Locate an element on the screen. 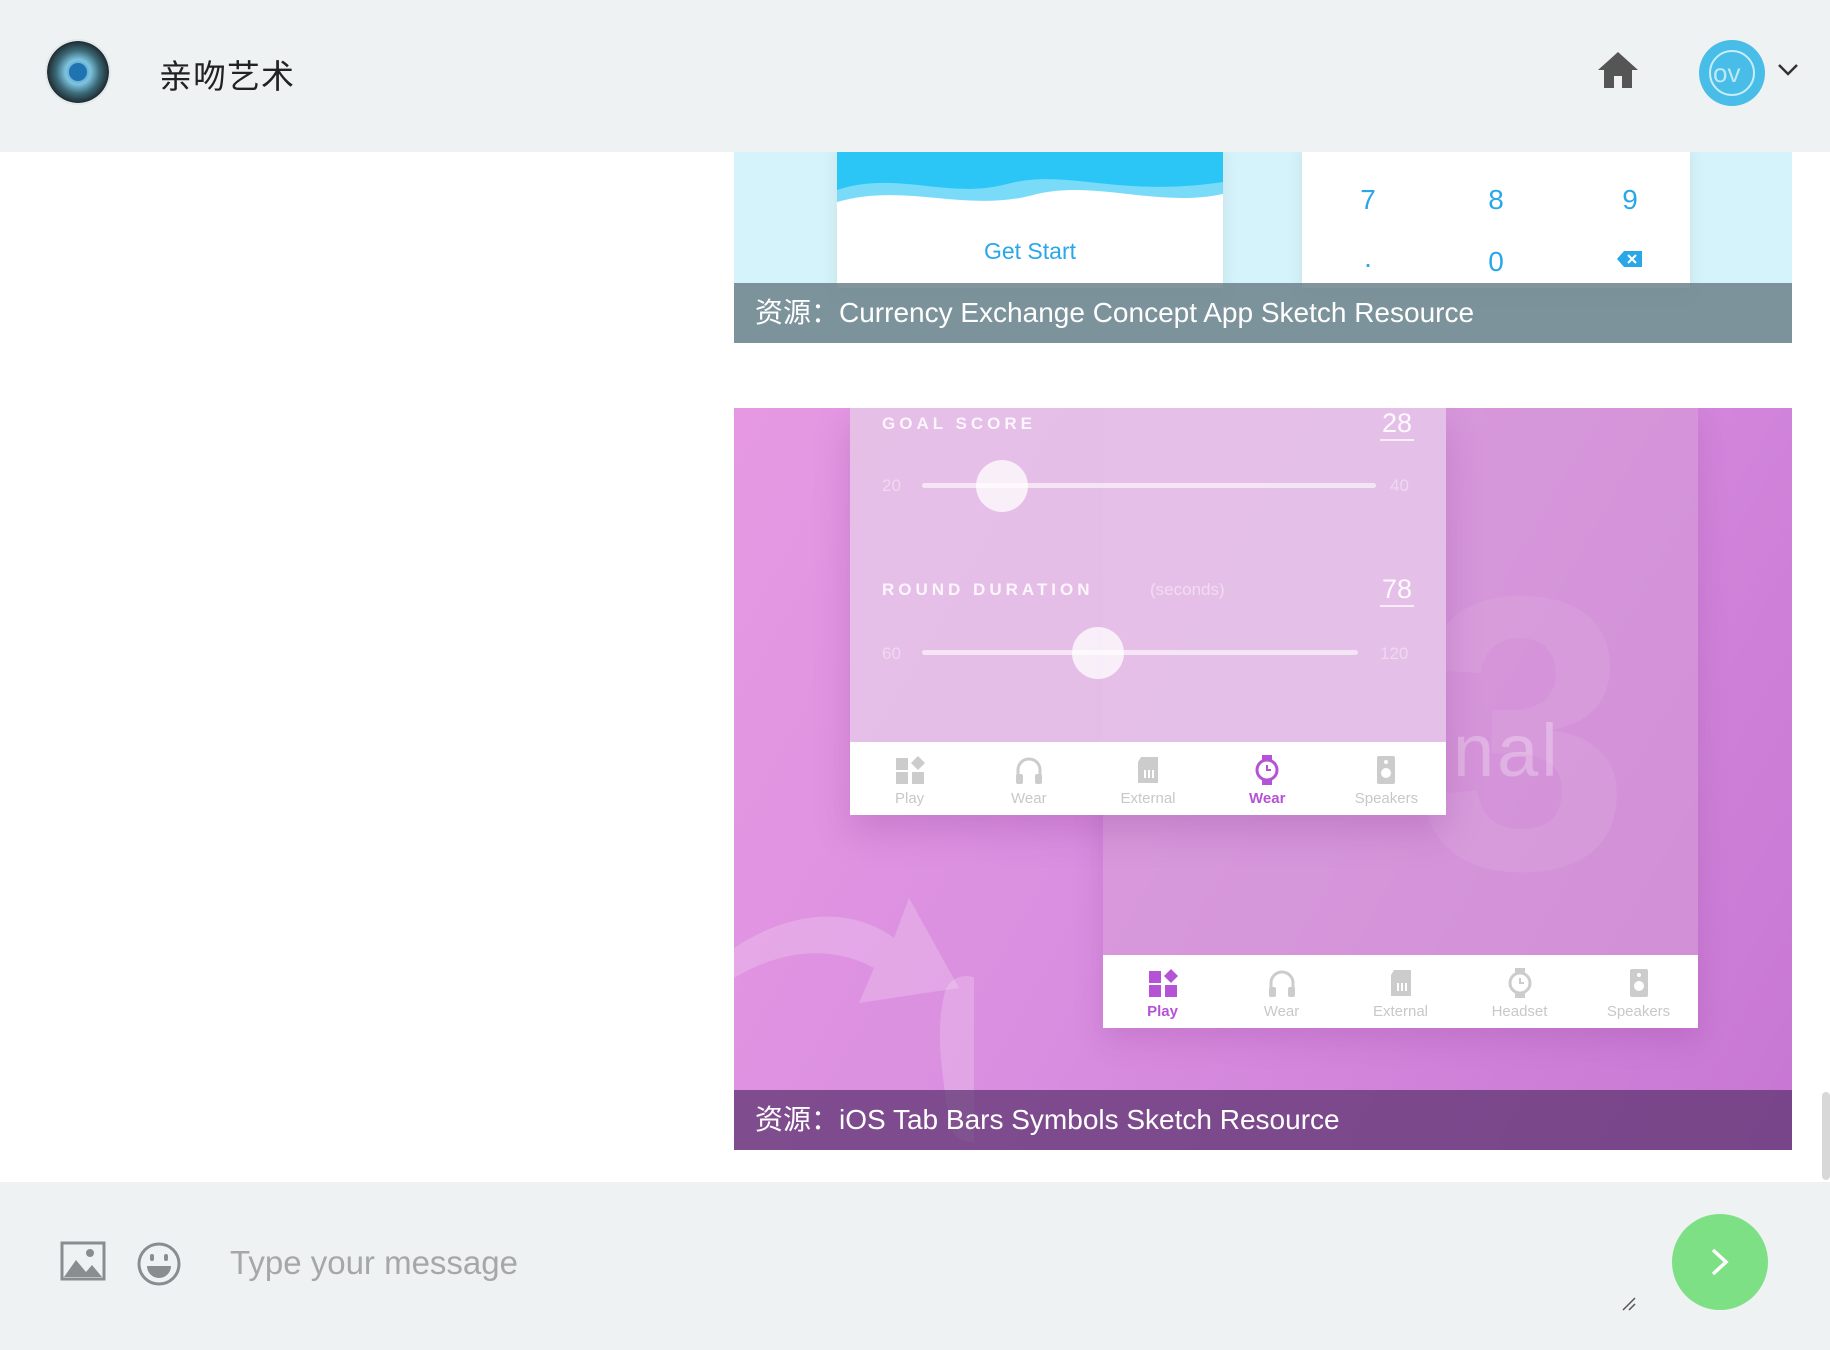  currency-screen-mock: Get Start is located at coordinates (1030, 220).